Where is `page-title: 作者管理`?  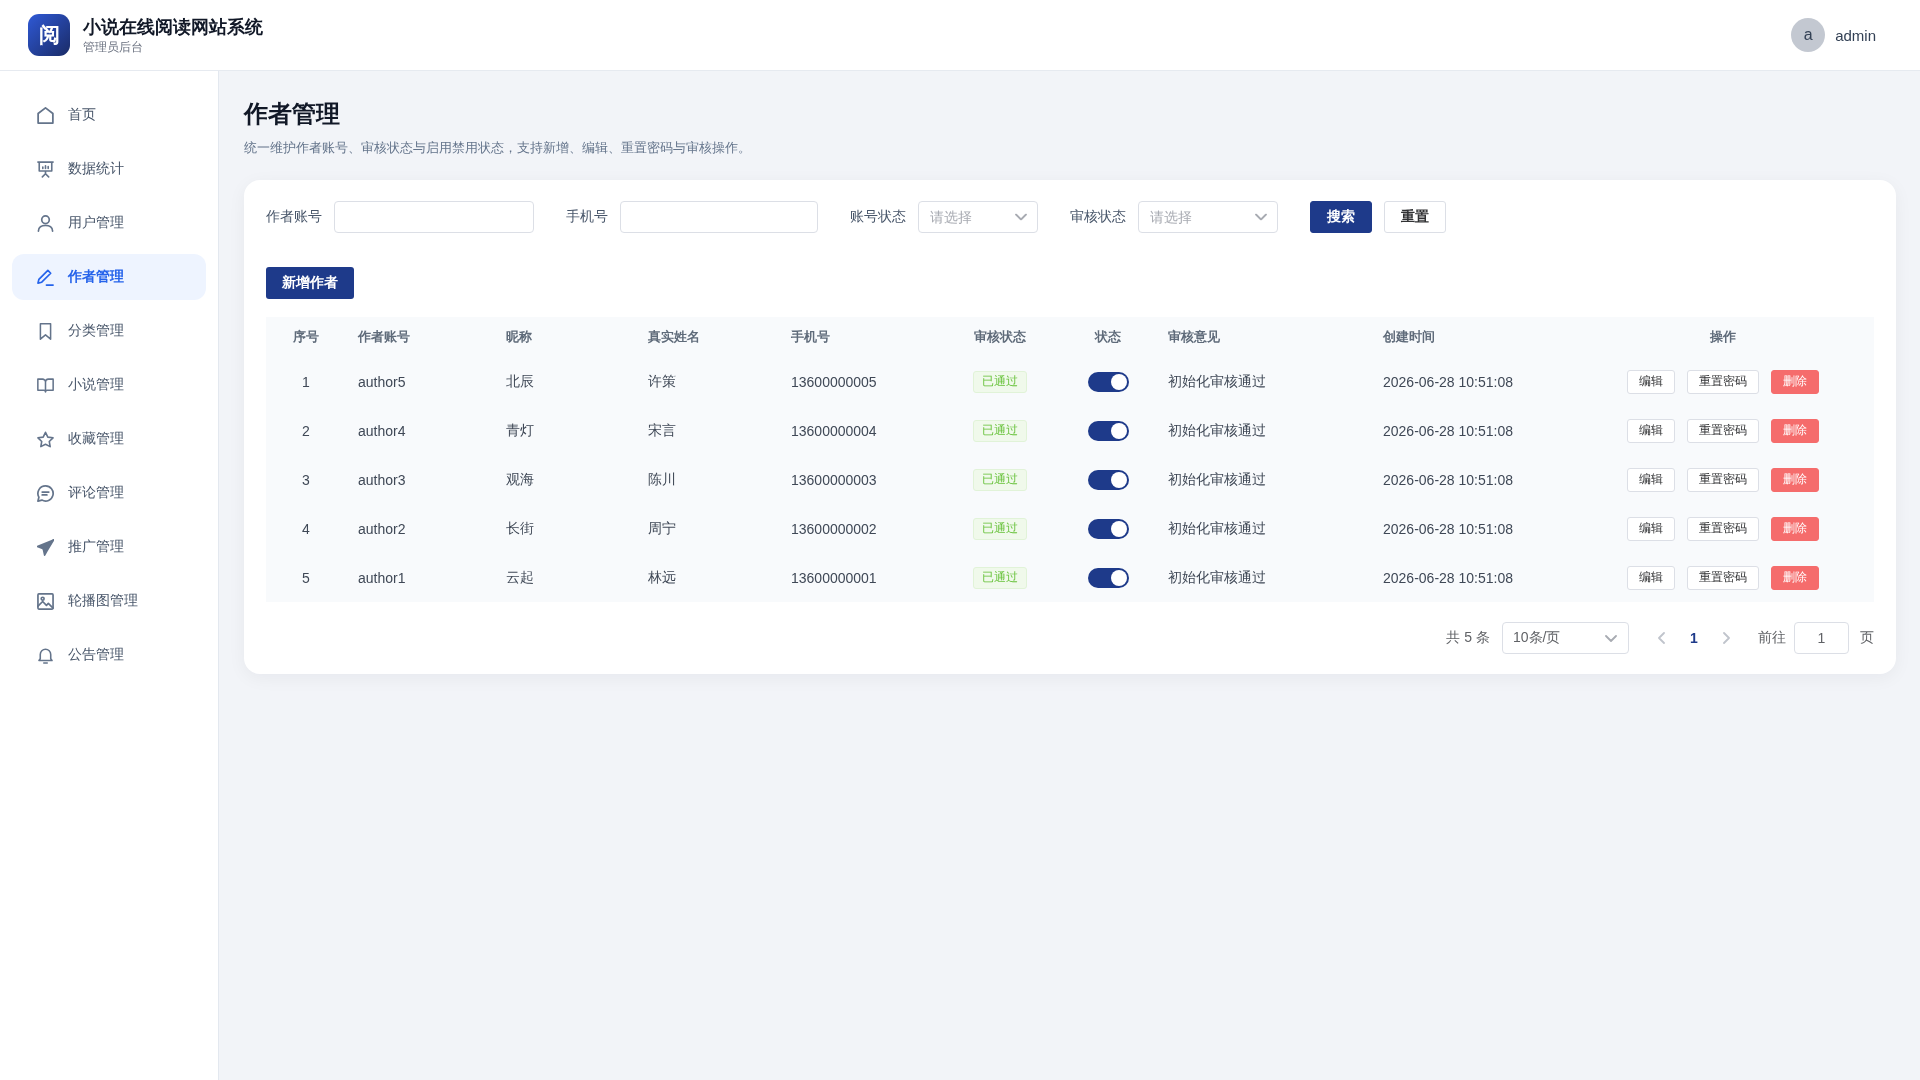 page-title: 作者管理 is located at coordinates (292, 114).